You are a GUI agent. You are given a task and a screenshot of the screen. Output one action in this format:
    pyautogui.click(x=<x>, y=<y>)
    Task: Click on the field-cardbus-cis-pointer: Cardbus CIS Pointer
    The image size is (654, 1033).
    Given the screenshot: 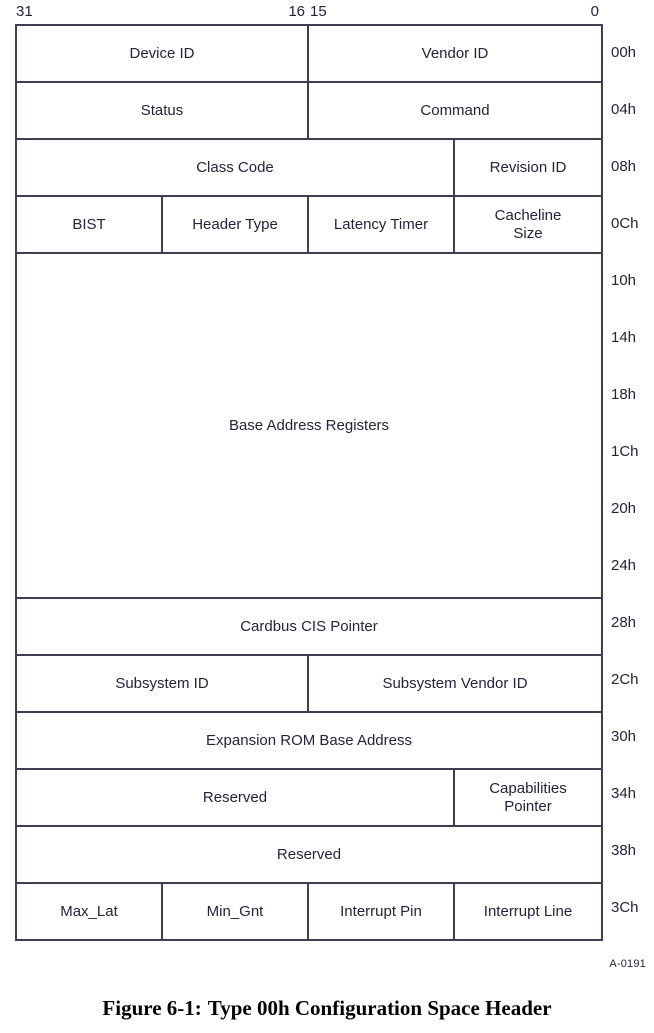 What is the action you would take?
    pyautogui.click(x=309, y=626)
    